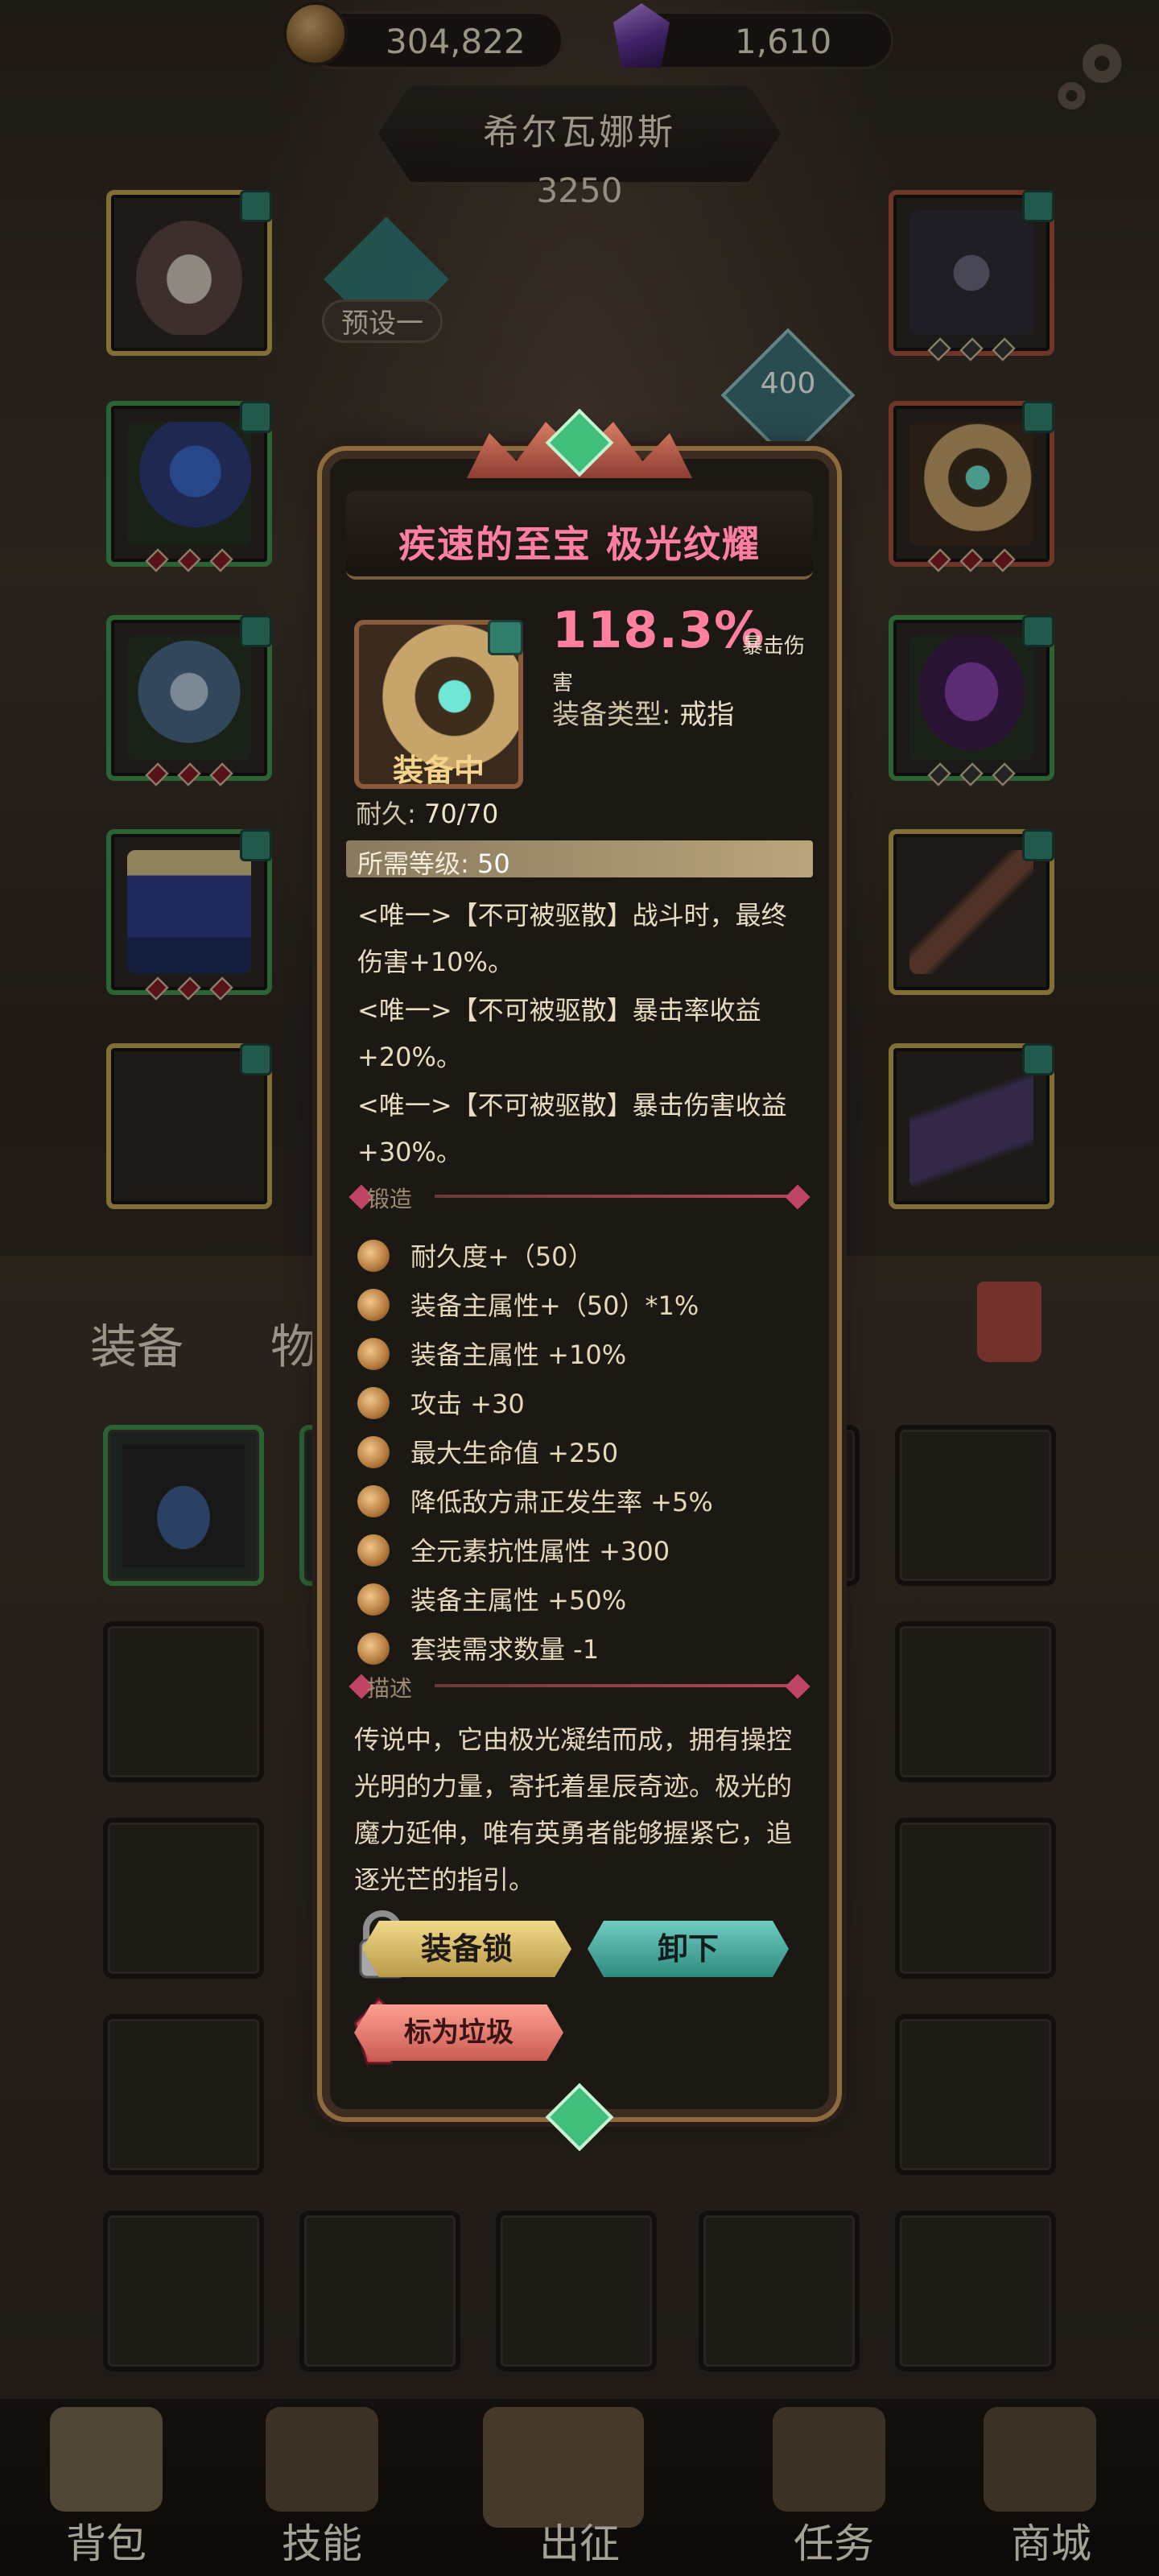 The image size is (1159, 2576). What do you see at coordinates (413, 863) in the screenshot?
I see `required-level-label: 所需等级:` at bounding box center [413, 863].